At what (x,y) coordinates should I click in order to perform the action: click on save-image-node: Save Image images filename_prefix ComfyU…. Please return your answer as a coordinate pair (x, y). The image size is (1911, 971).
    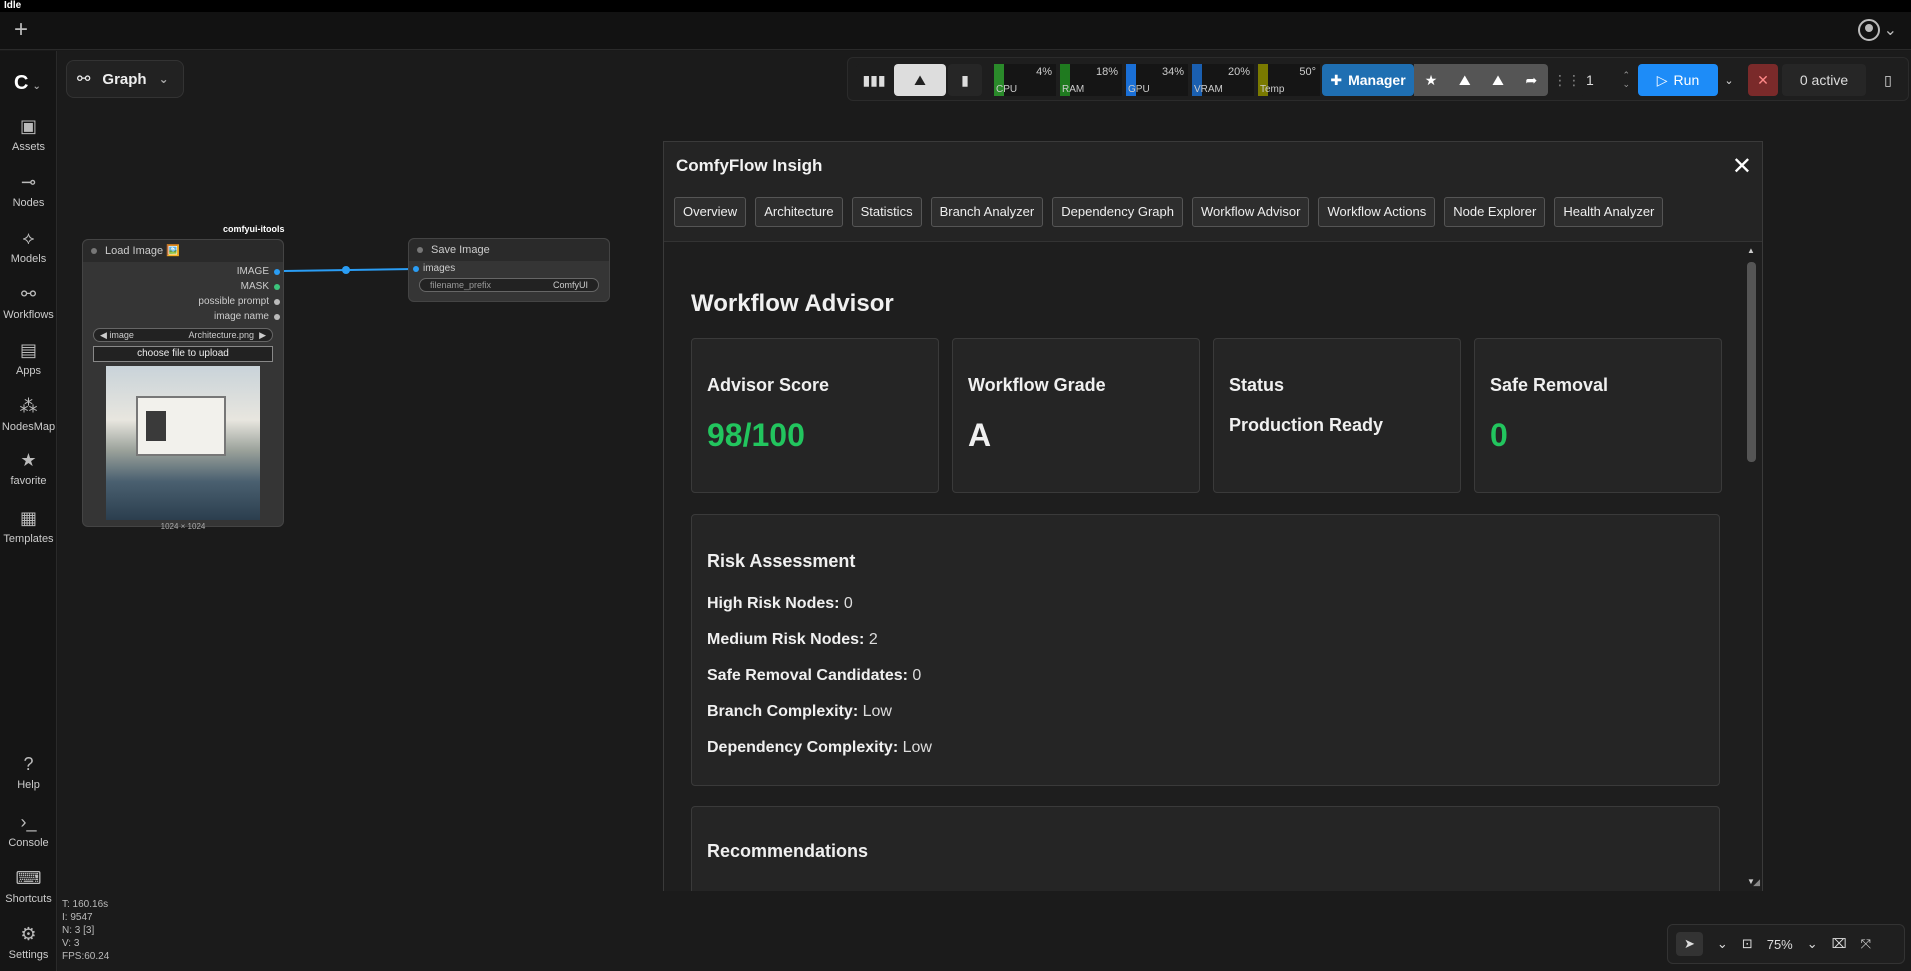
    Looking at the image, I should click on (509, 270).